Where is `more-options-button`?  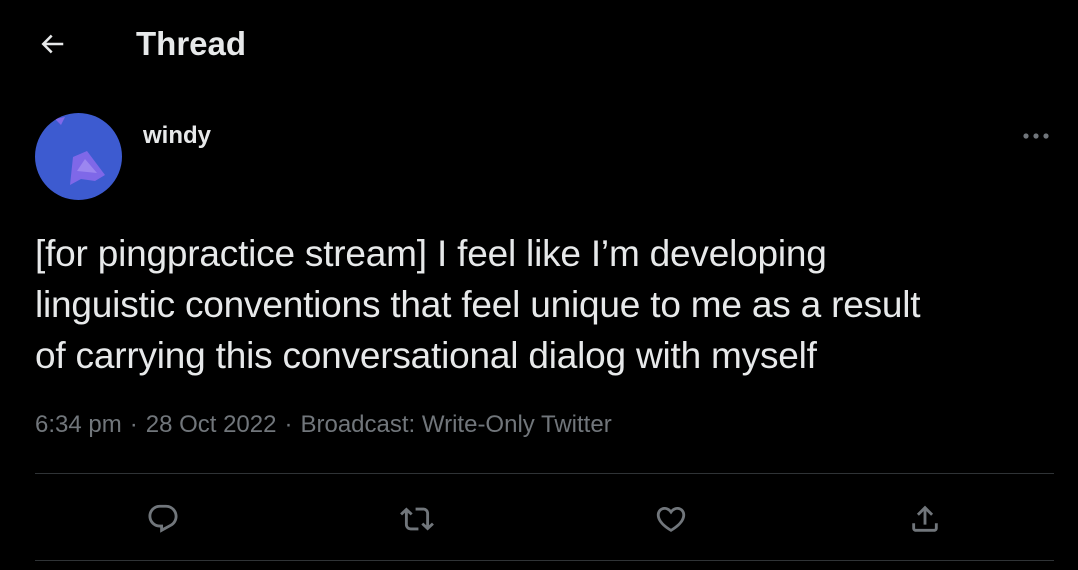
more-options-button is located at coordinates (1036, 136).